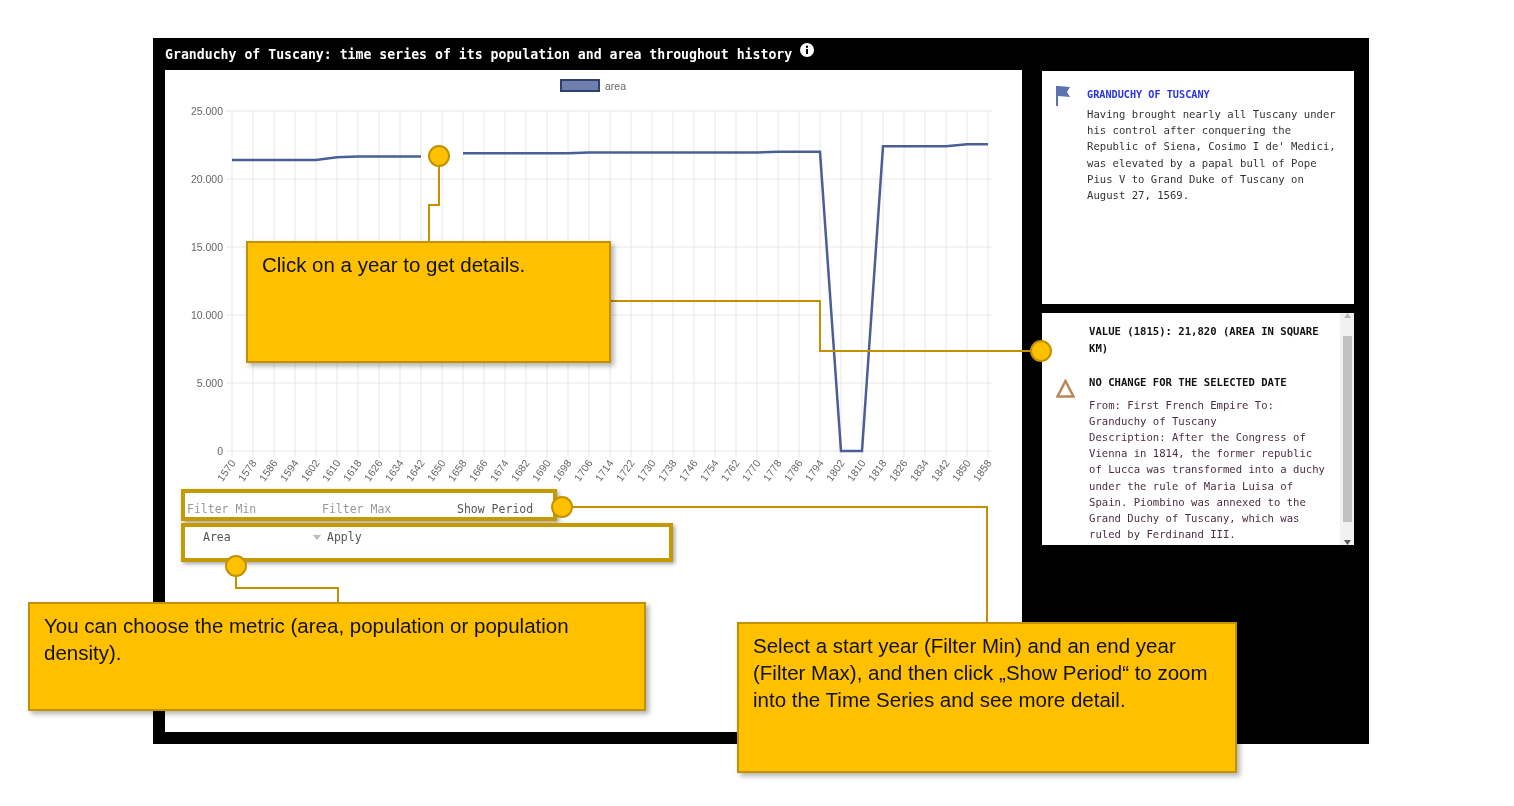 The image size is (1514, 806). Describe the element at coordinates (1182, 413) in the screenshot. I see `change-description: From: First French Empire To: Granduchy of Tuscany` at that location.